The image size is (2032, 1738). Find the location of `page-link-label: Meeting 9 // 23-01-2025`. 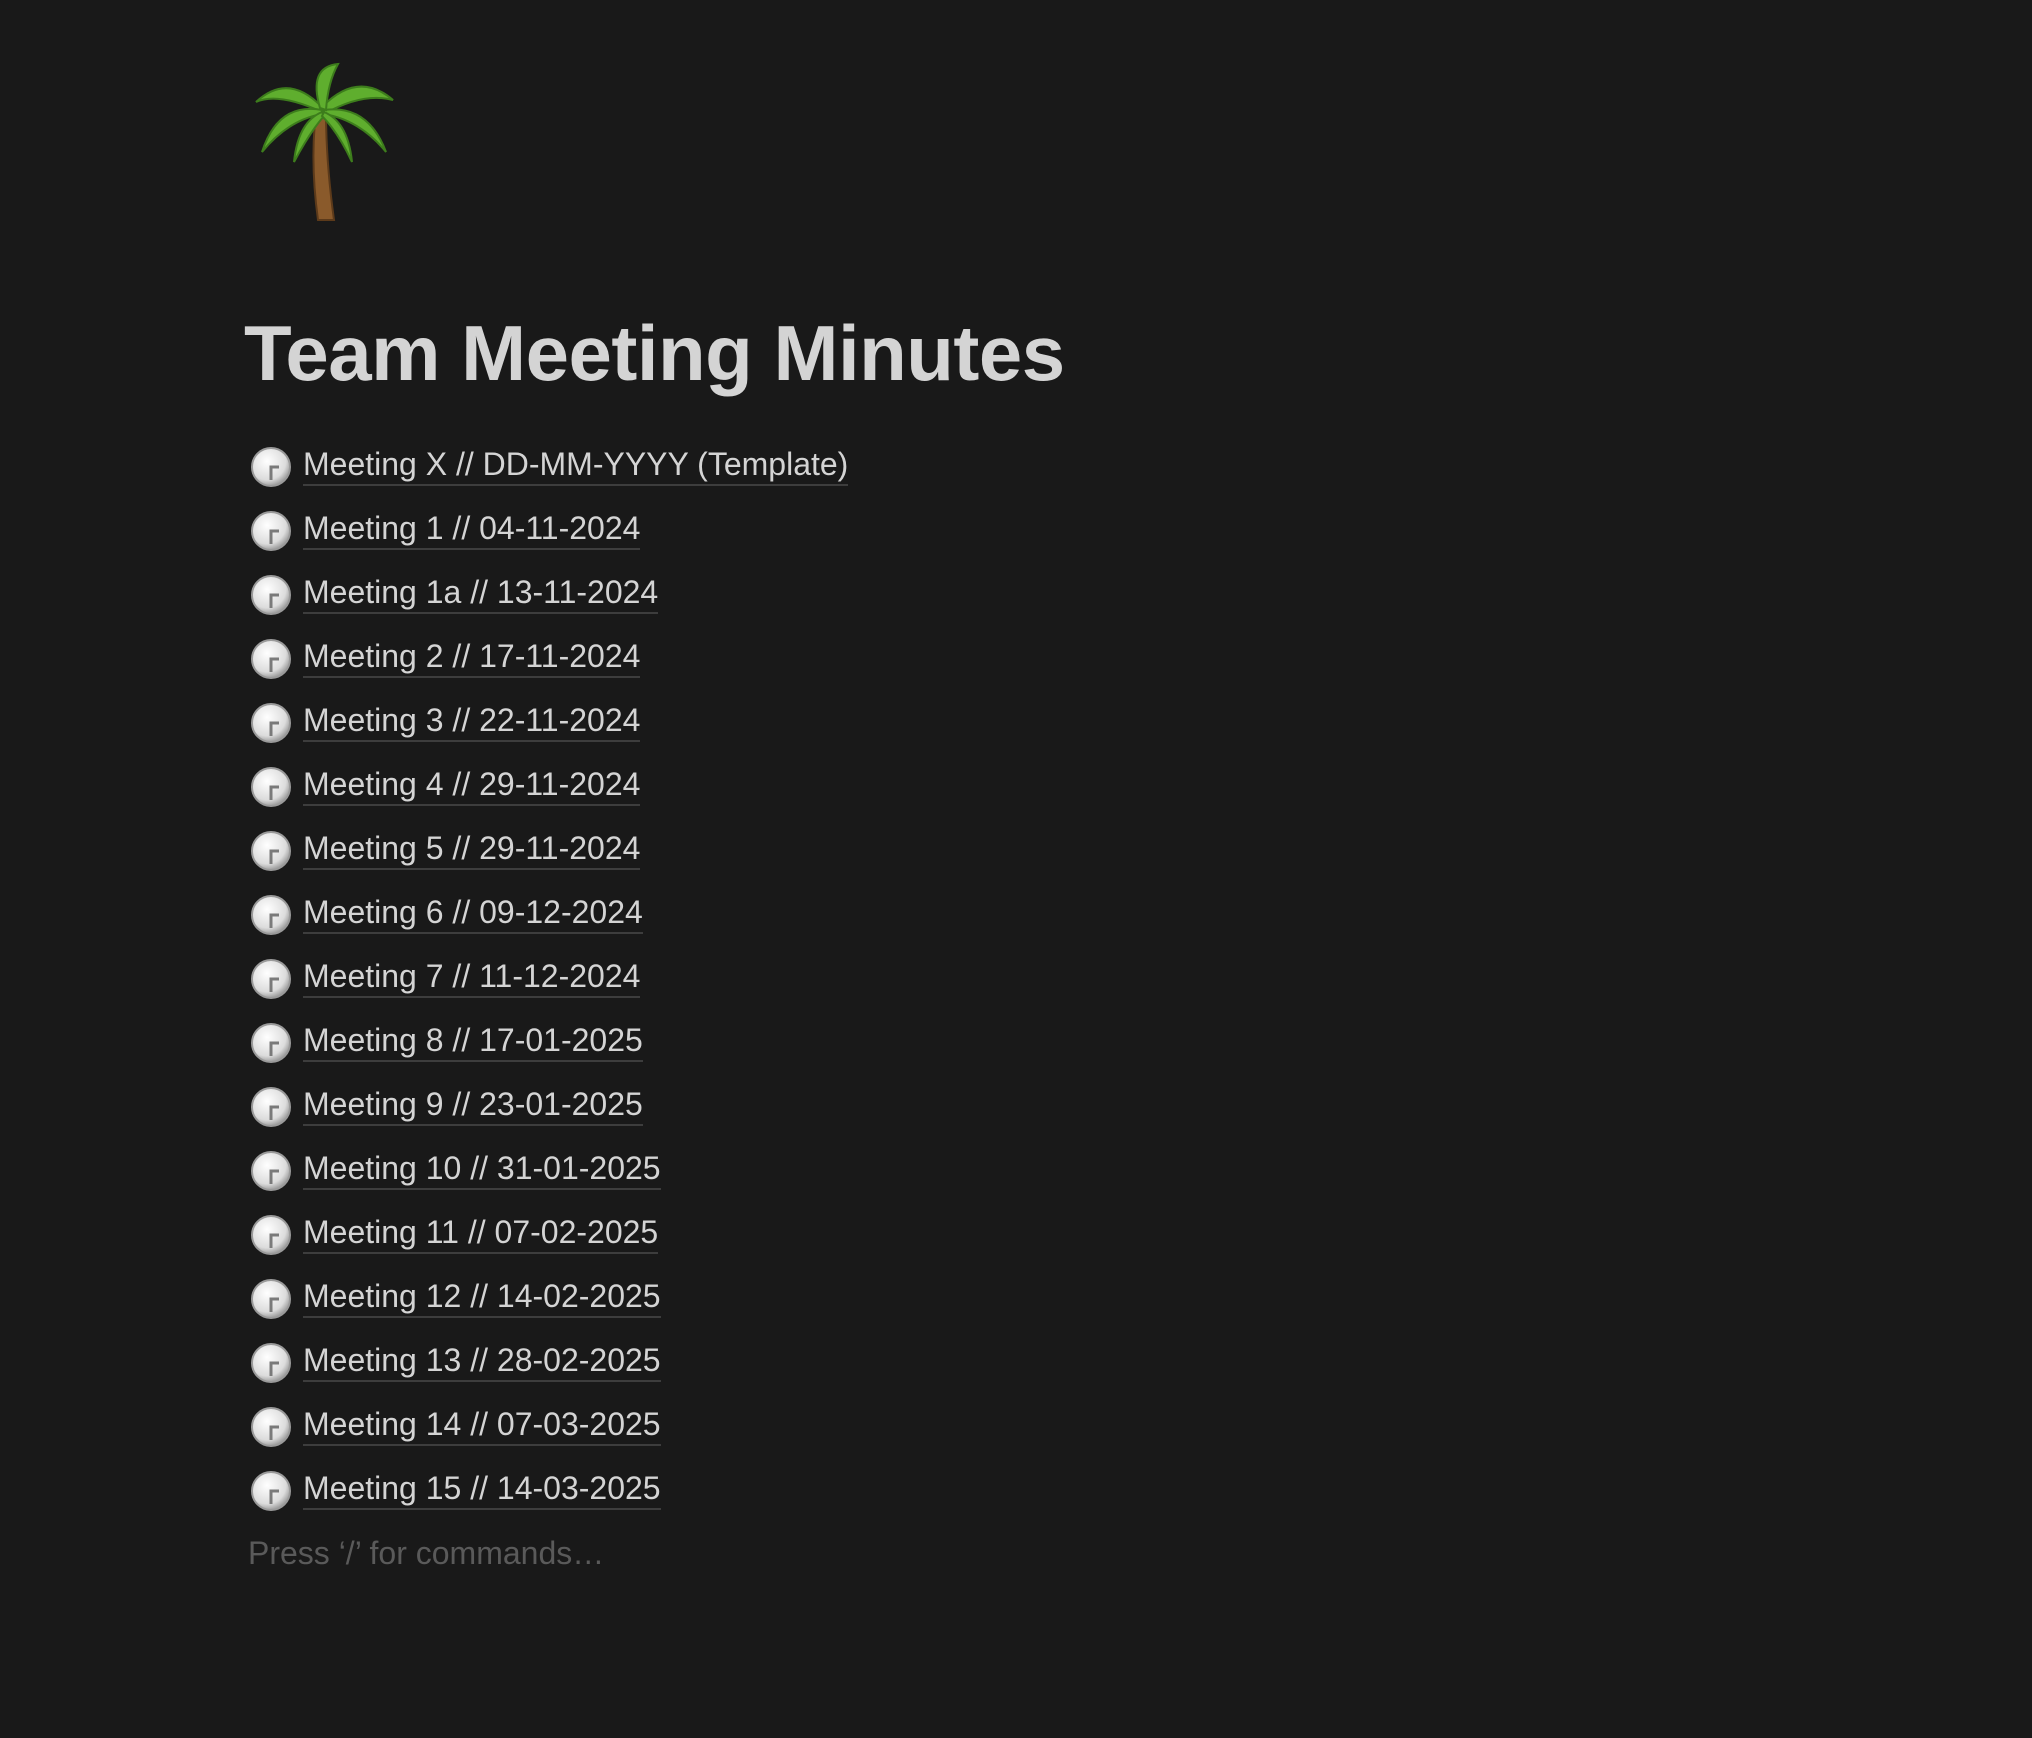

page-link-label: Meeting 9 // 23-01-2025 is located at coordinates (473, 1105).